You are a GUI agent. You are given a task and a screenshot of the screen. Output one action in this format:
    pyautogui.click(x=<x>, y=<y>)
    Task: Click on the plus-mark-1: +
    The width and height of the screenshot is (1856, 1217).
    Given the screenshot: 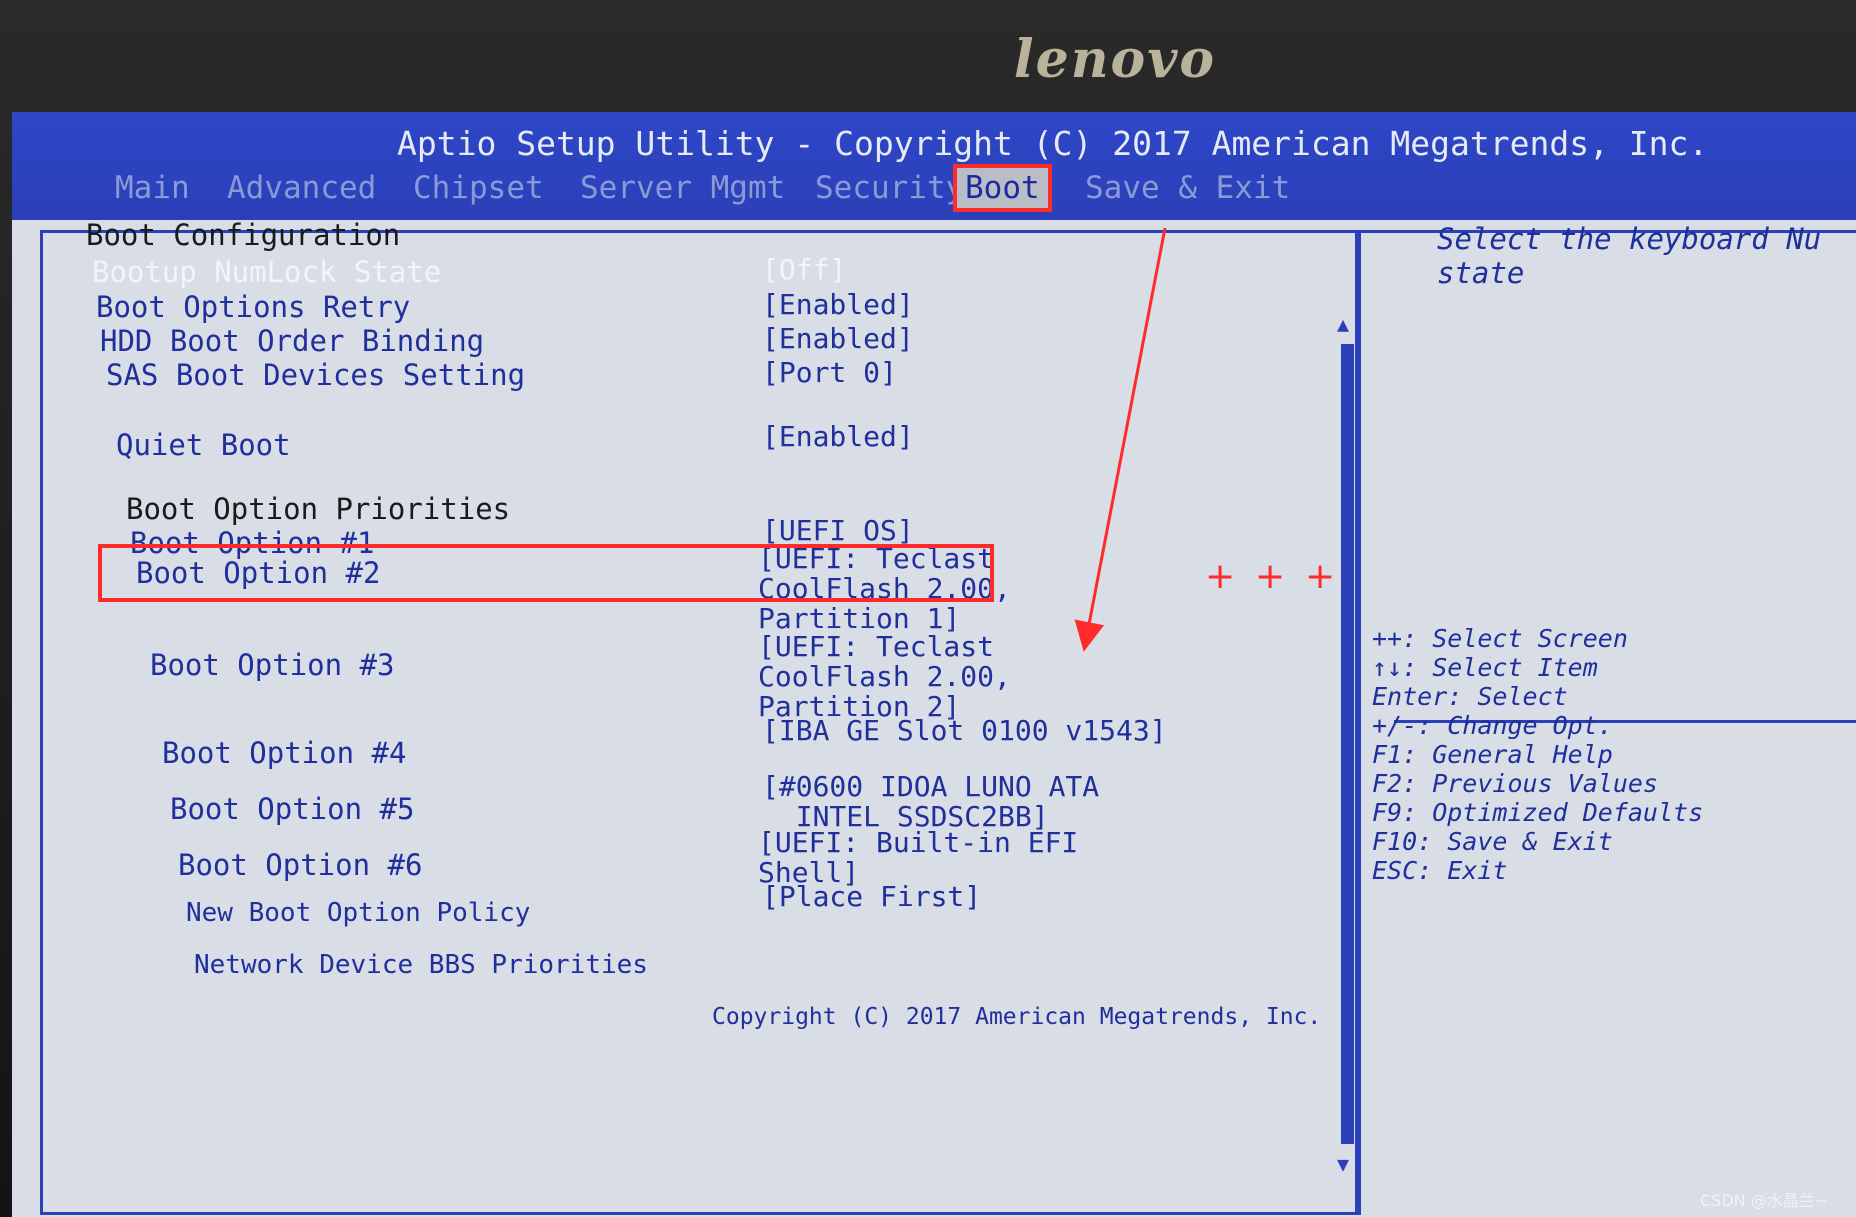 What is the action you would take?
    pyautogui.click(x=1220, y=576)
    